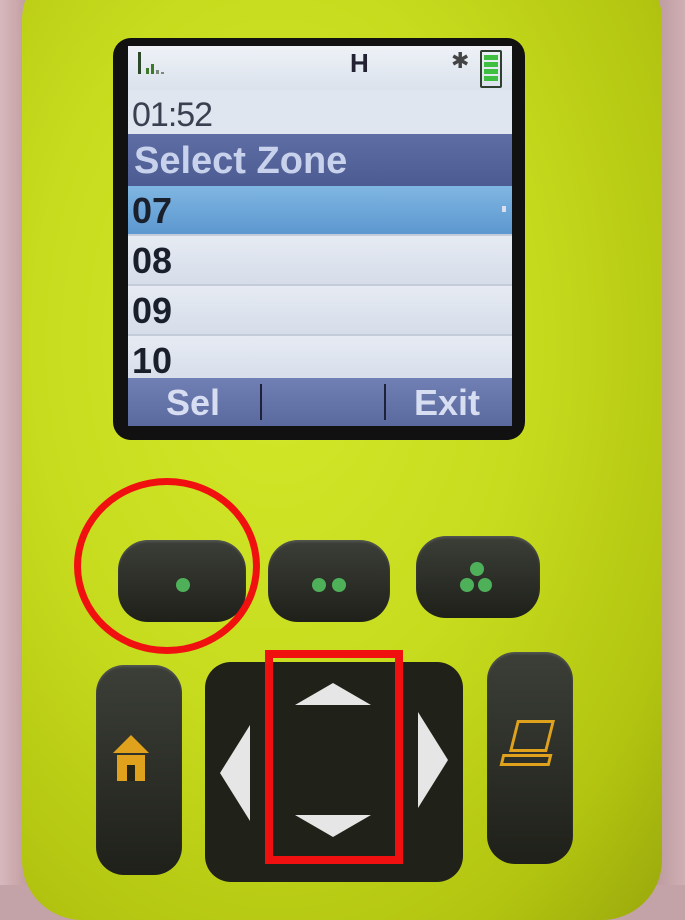 This screenshot has height=920, width=685. What do you see at coordinates (329, 581) in the screenshot?
I see `two-dot-button` at bounding box center [329, 581].